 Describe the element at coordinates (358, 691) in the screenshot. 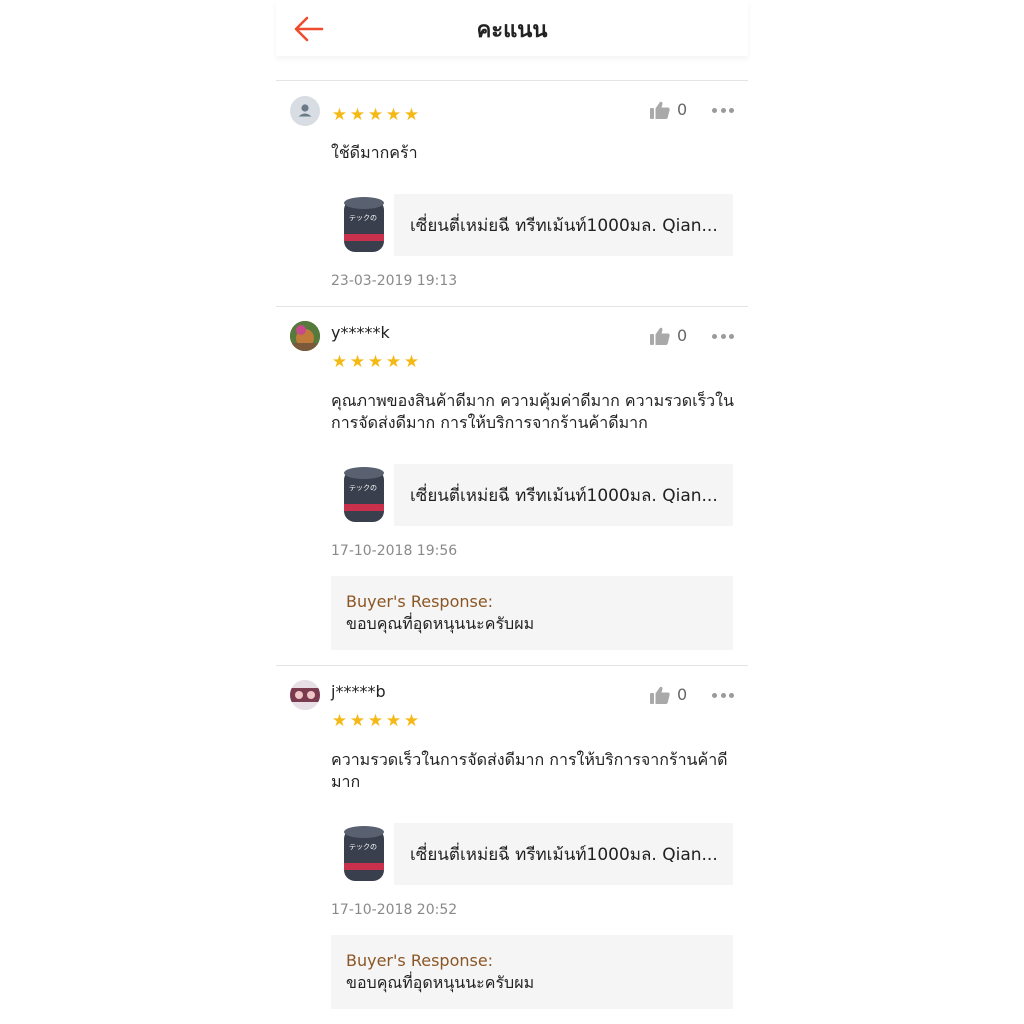

I see `username: j*****b` at that location.